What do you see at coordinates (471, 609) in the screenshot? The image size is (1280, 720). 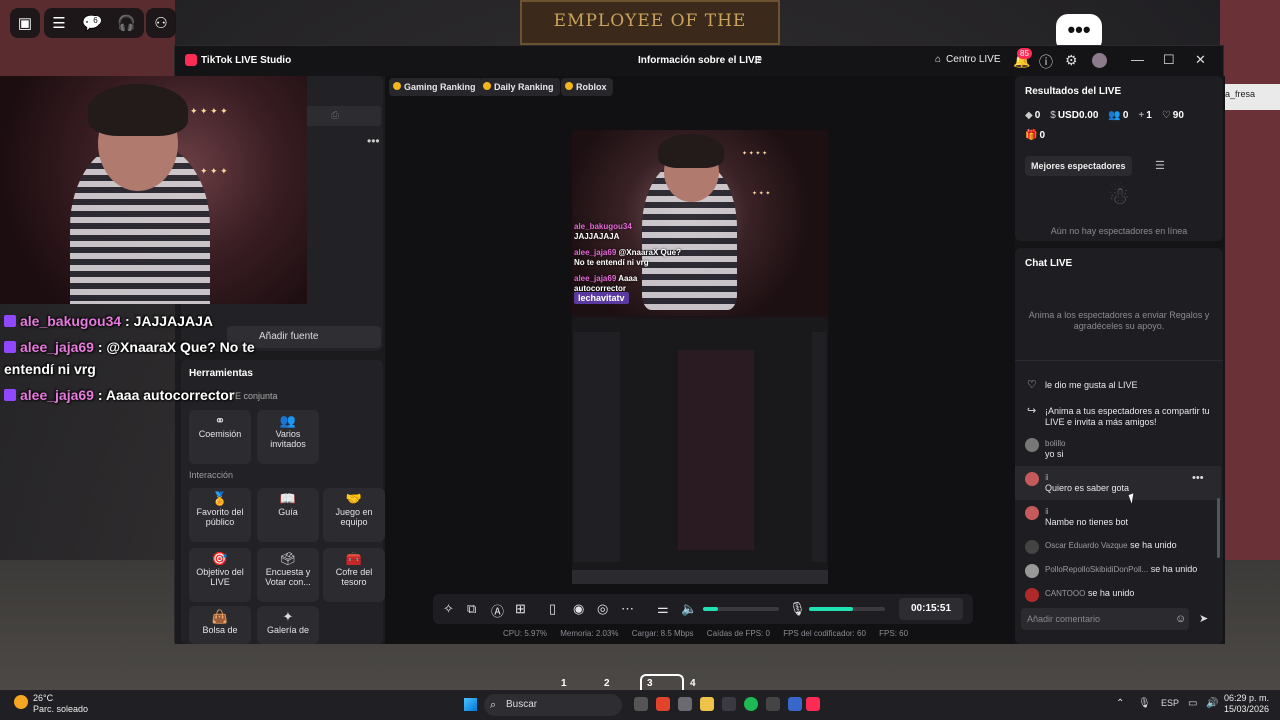 I see `capture-icon: ⧉` at bounding box center [471, 609].